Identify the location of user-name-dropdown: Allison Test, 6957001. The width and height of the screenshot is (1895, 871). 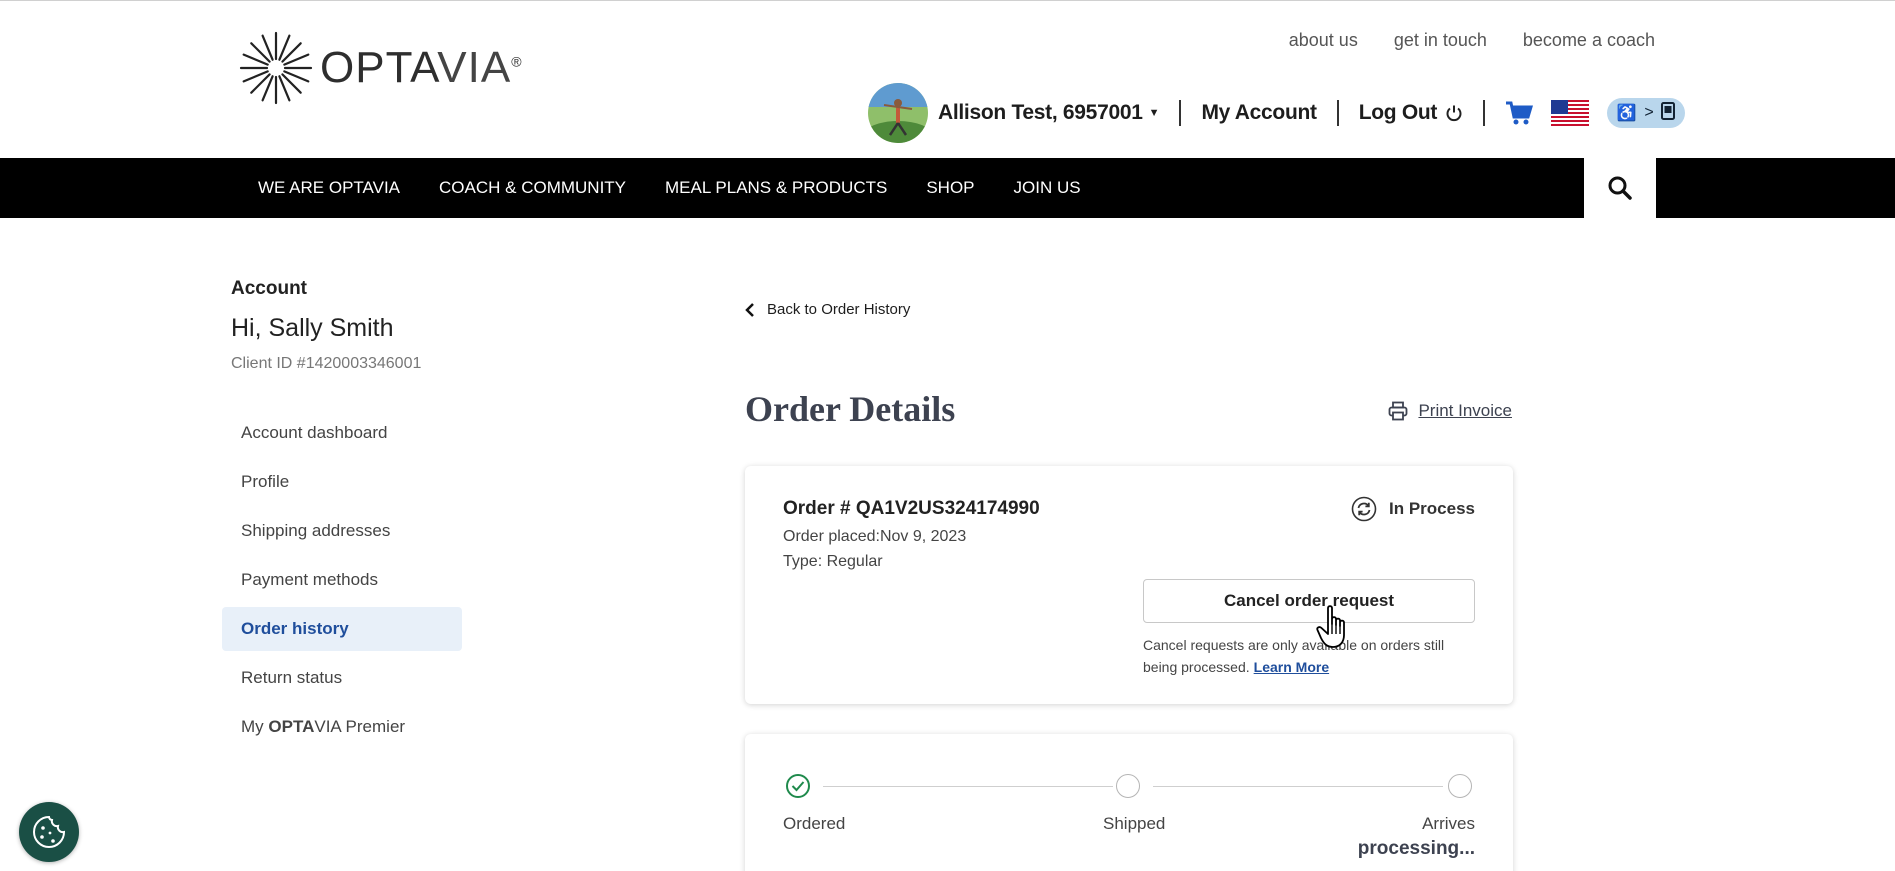
(1040, 113).